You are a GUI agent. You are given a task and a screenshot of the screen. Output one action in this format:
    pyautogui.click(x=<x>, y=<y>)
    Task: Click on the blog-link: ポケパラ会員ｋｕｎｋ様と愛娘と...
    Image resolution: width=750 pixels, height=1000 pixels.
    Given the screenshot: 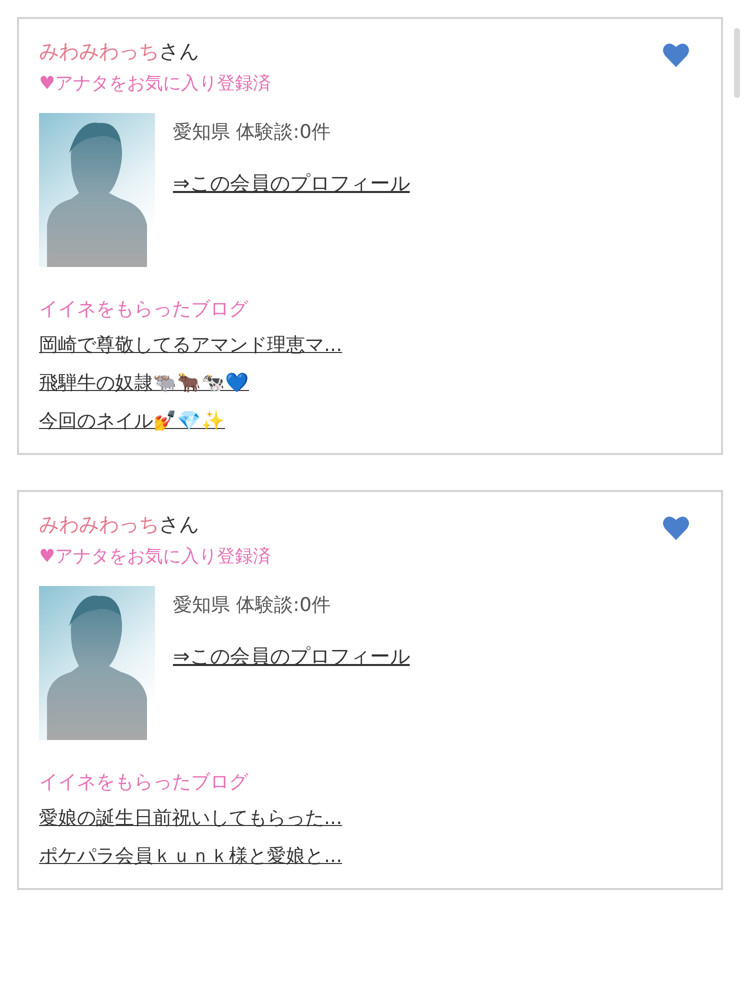 What is the action you would take?
    pyautogui.click(x=190, y=856)
    